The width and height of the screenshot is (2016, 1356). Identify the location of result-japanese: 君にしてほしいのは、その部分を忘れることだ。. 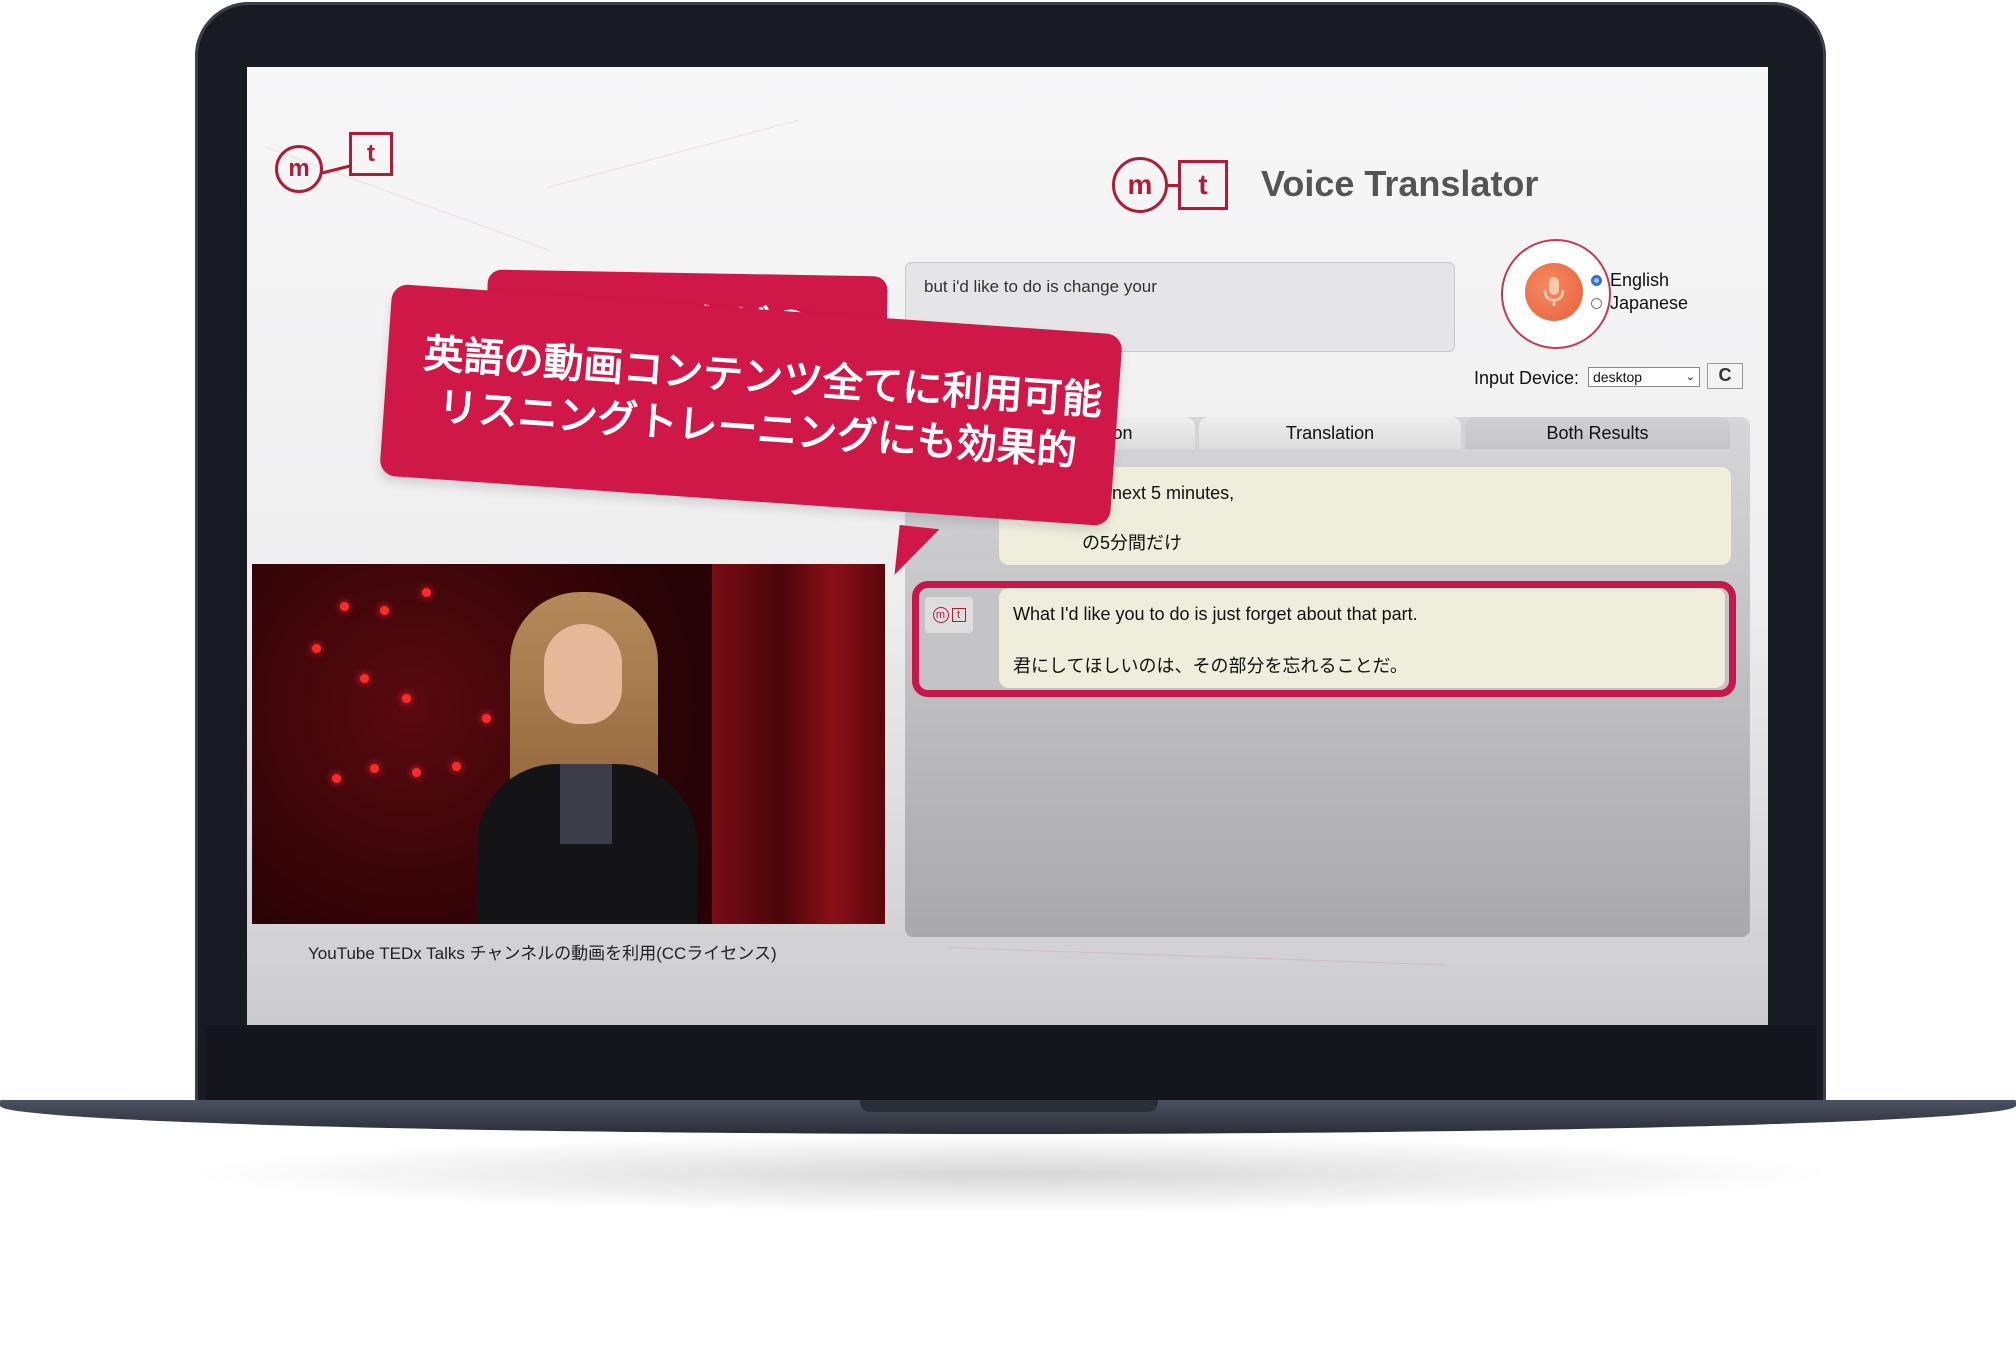
(1210, 666).